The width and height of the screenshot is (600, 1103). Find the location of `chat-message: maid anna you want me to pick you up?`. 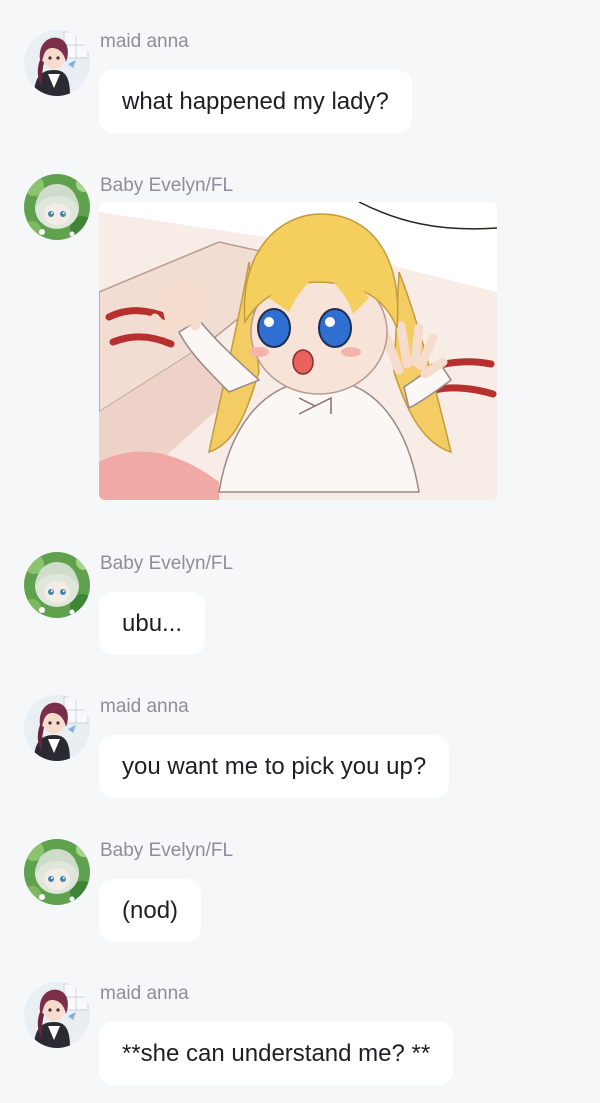

chat-message: maid anna you want me to pick you up? is located at coordinates (300, 750).